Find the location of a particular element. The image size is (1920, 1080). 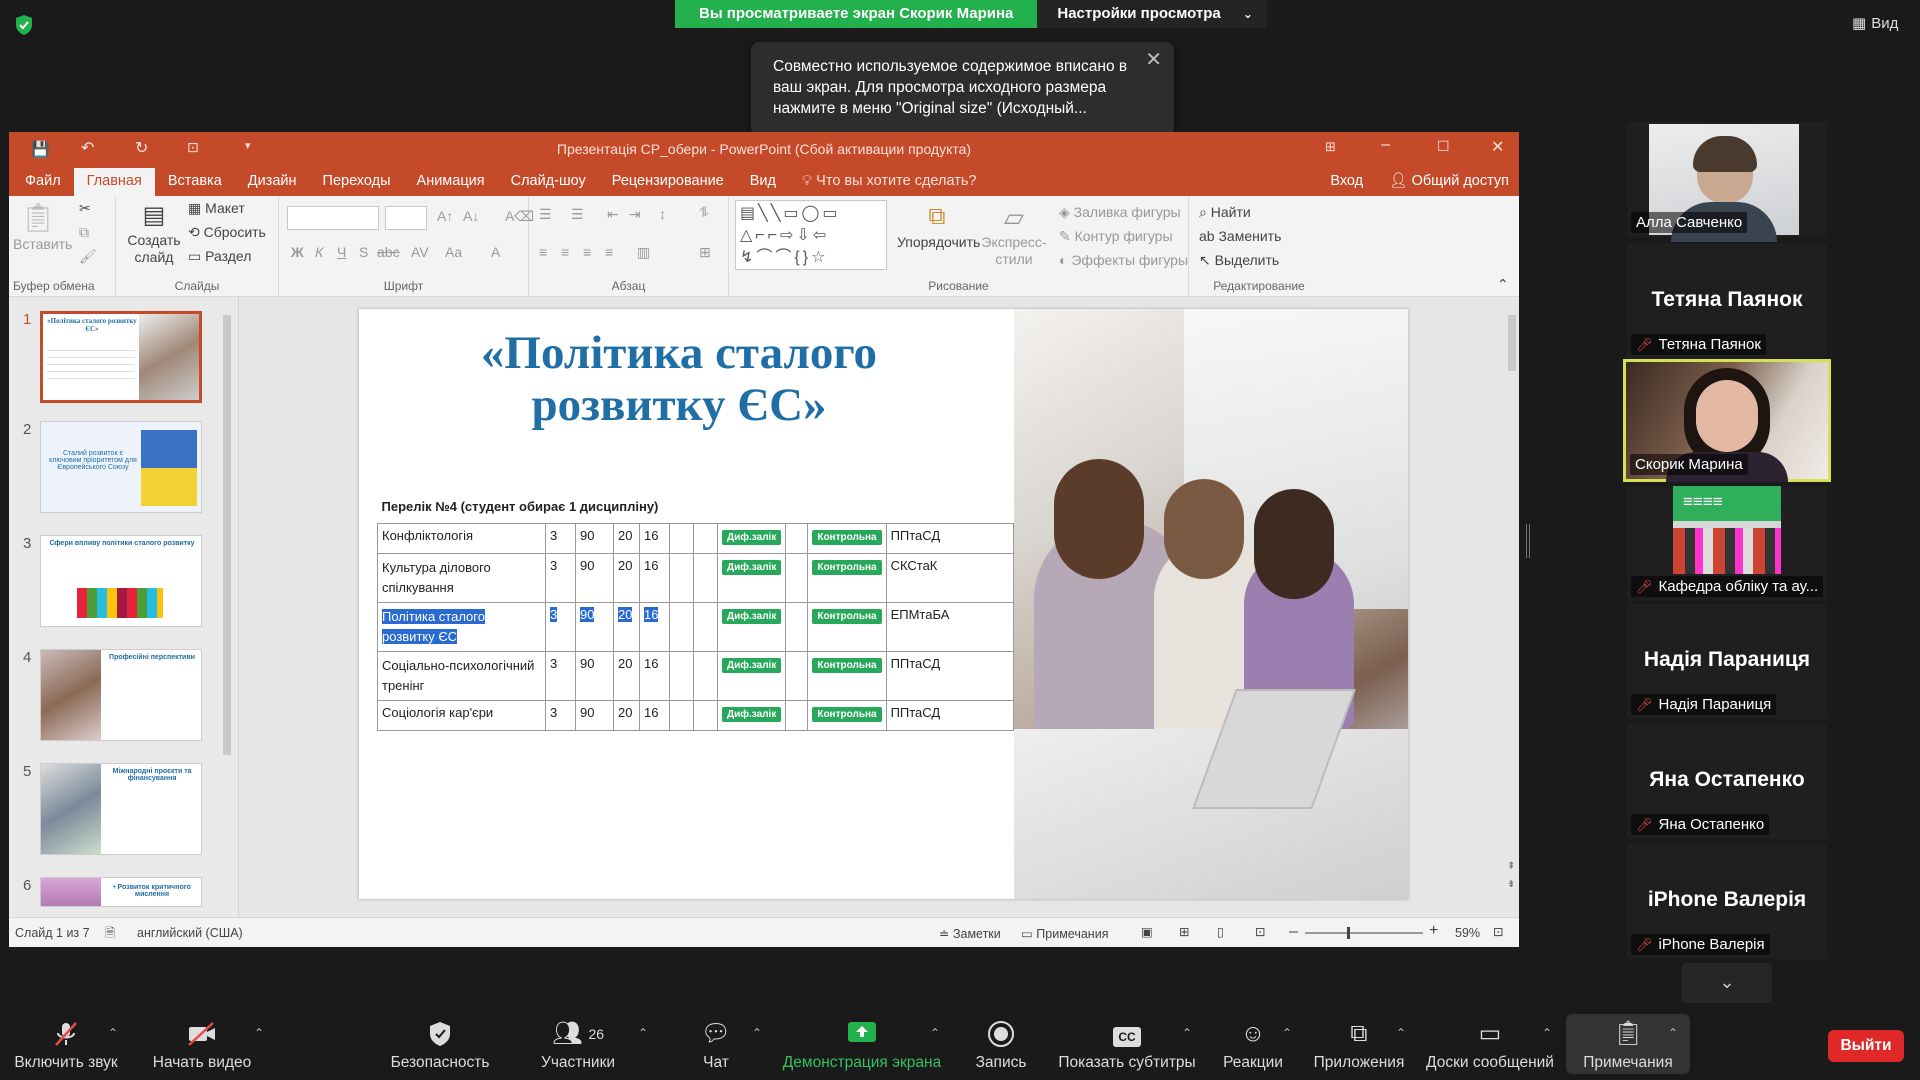

find-button: ⌕ Найти is located at coordinates (1225, 212).